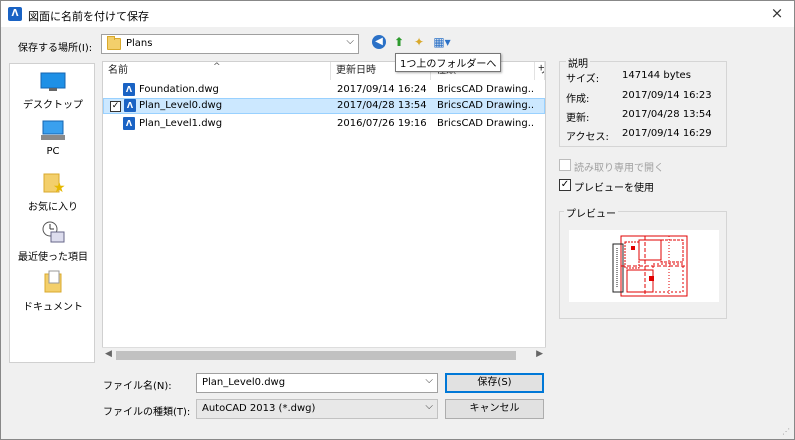 Image resolution: width=795 pixels, height=440 pixels. Describe the element at coordinates (494, 409) in the screenshot. I see `cancel-button: キャンセル` at that location.